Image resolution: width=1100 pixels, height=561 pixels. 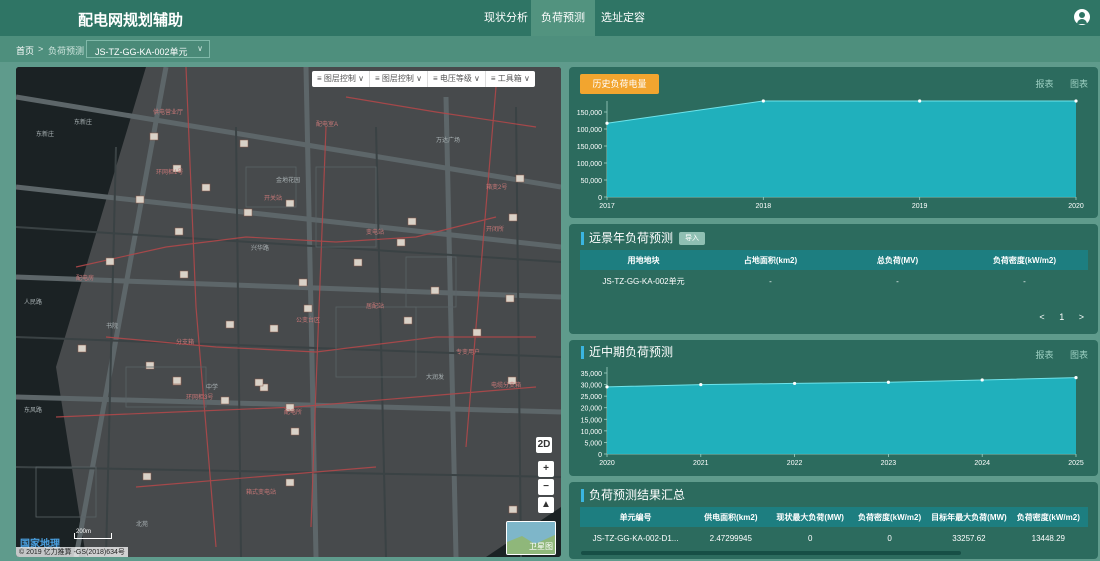 I want to click on map-label: 环网柜3号, so click(x=200, y=398).